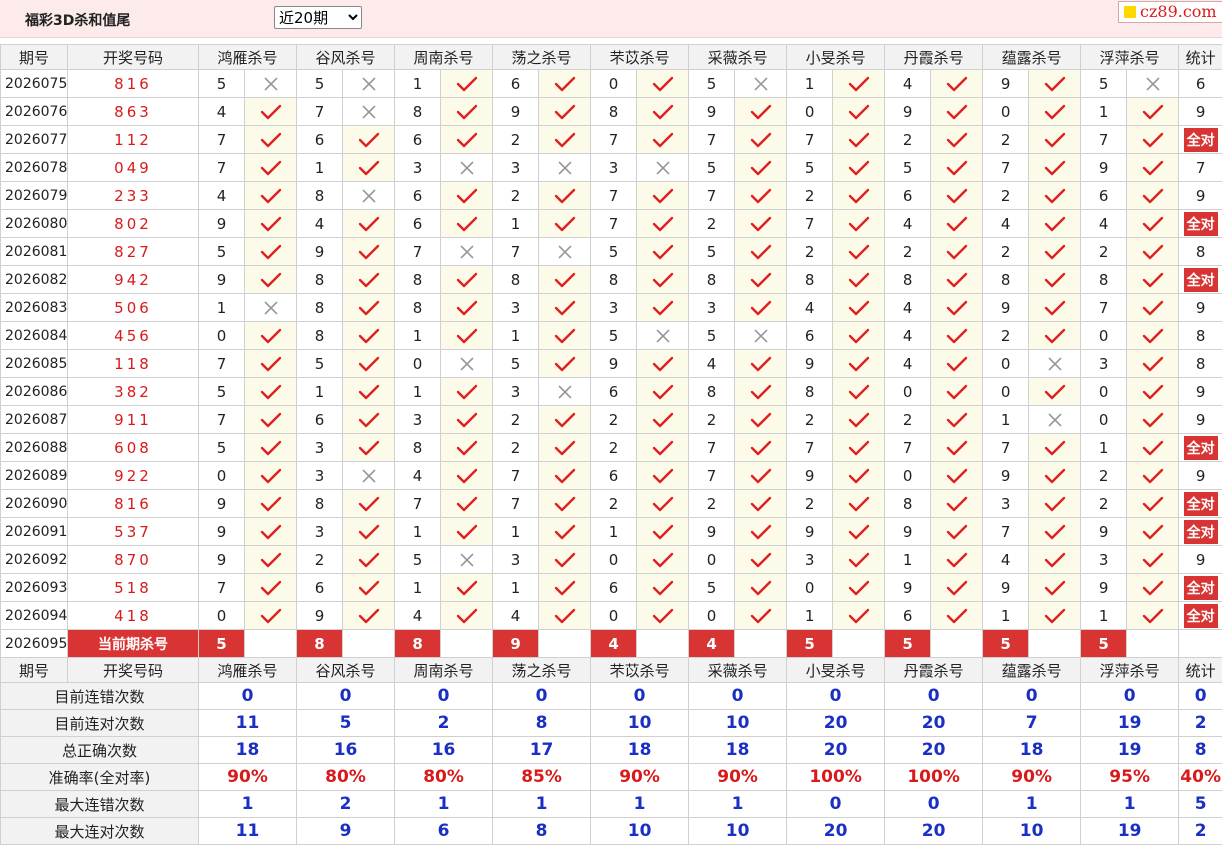 The height and width of the screenshot is (845, 1222). I want to click on kill-value: 8, so click(1104, 280).